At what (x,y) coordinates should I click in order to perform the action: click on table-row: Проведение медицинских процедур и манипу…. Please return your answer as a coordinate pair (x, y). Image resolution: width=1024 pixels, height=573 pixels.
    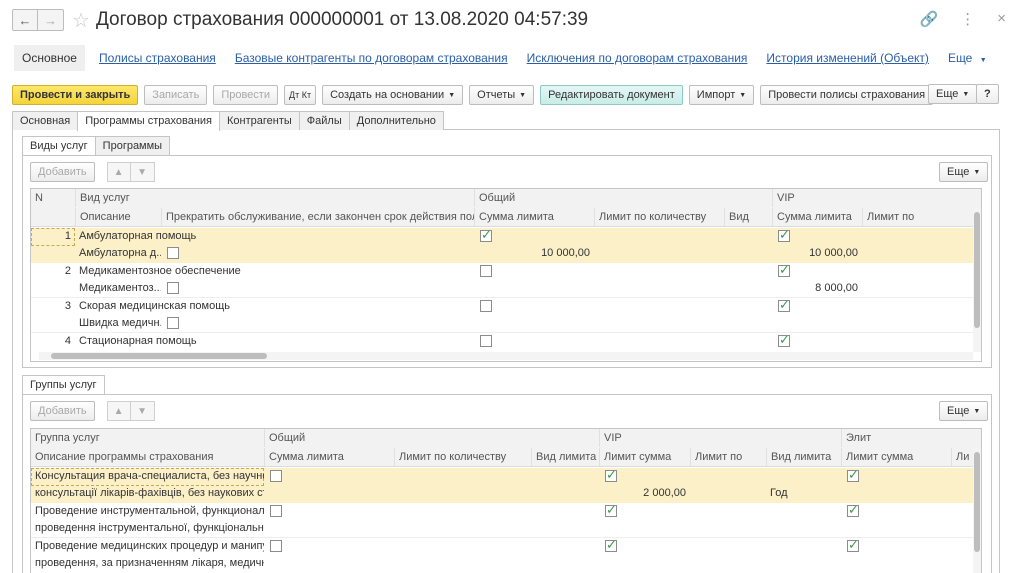
    Looking at the image, I should click on (506, 555).